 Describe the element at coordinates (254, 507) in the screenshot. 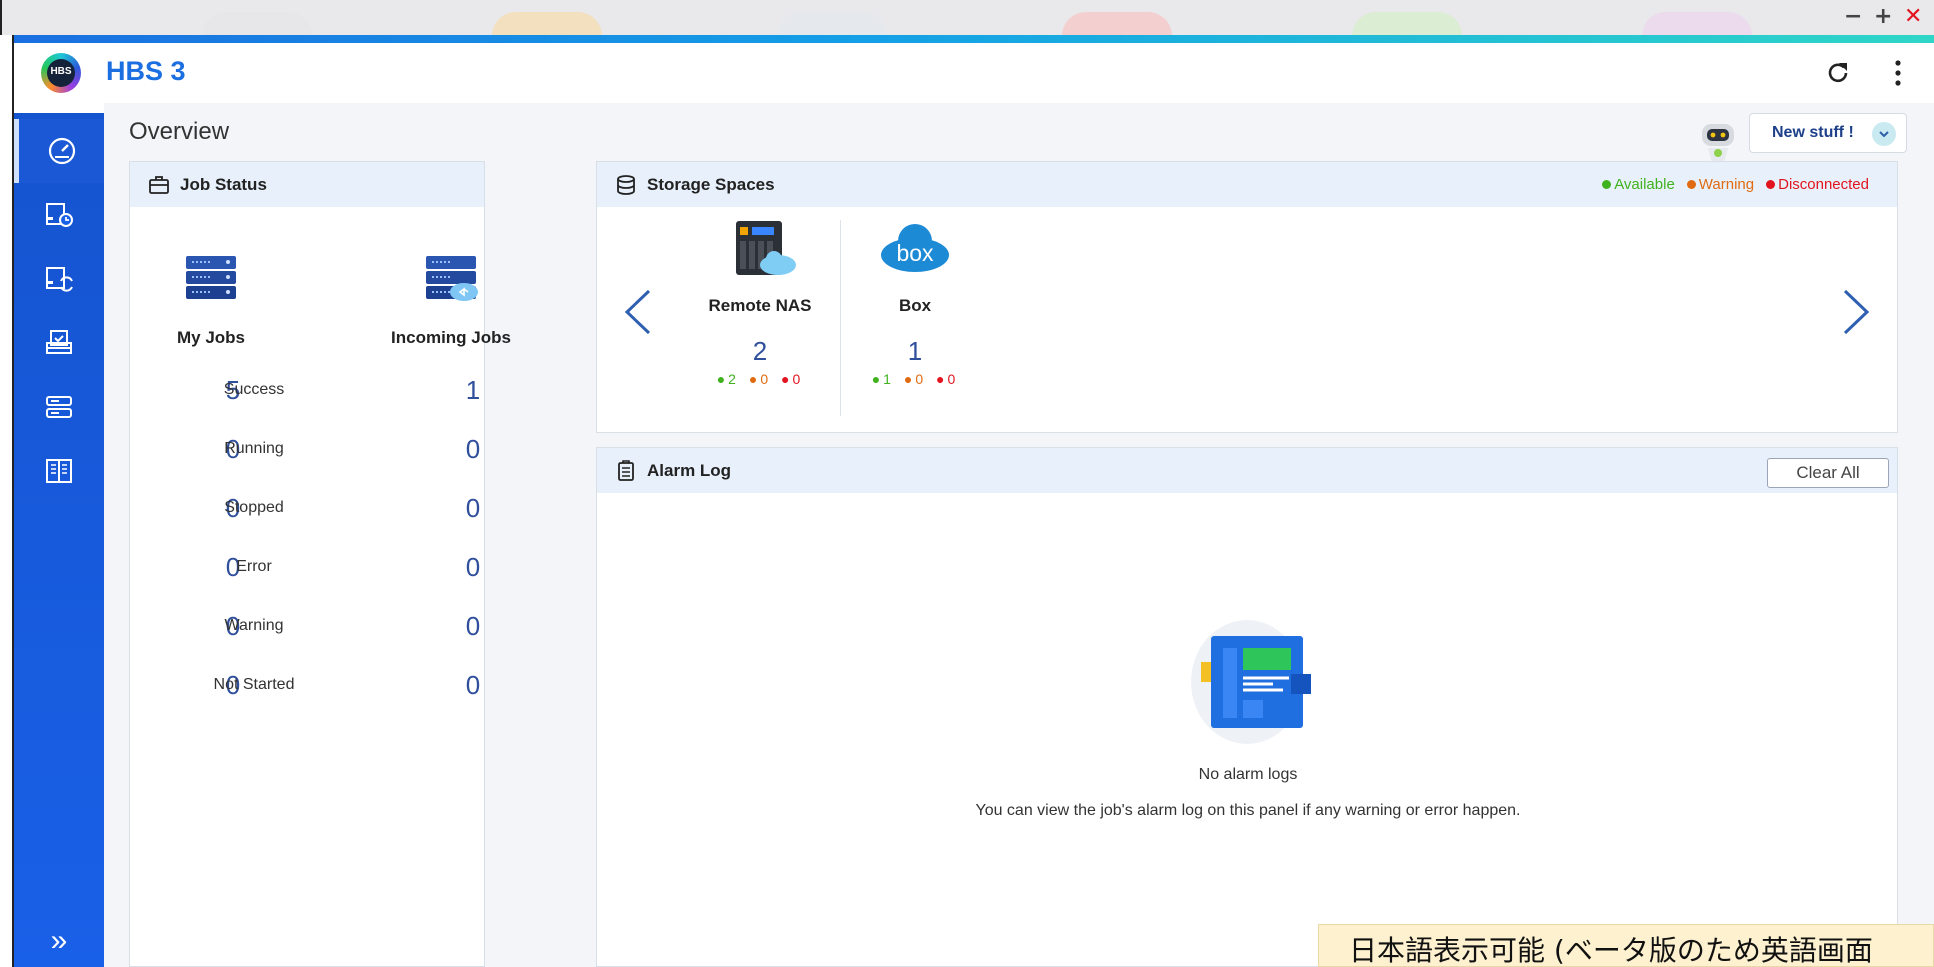

I see `job-label-stopped: Stopped` at that location.